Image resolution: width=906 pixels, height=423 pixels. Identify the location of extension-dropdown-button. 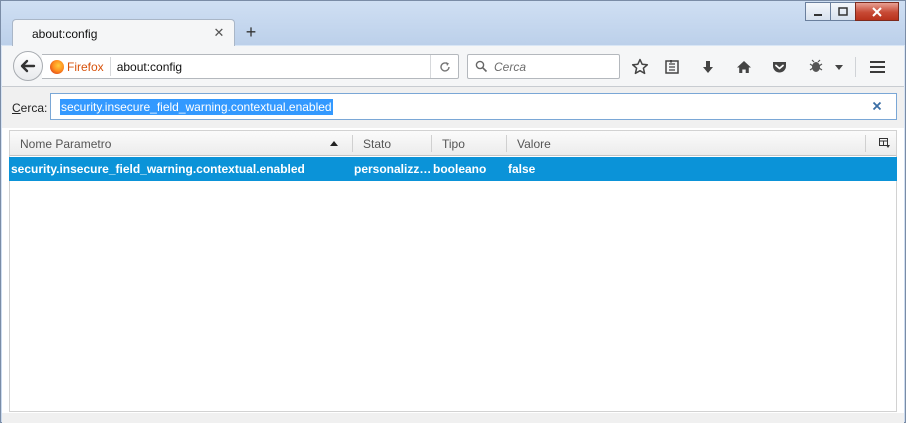
(839, 67).